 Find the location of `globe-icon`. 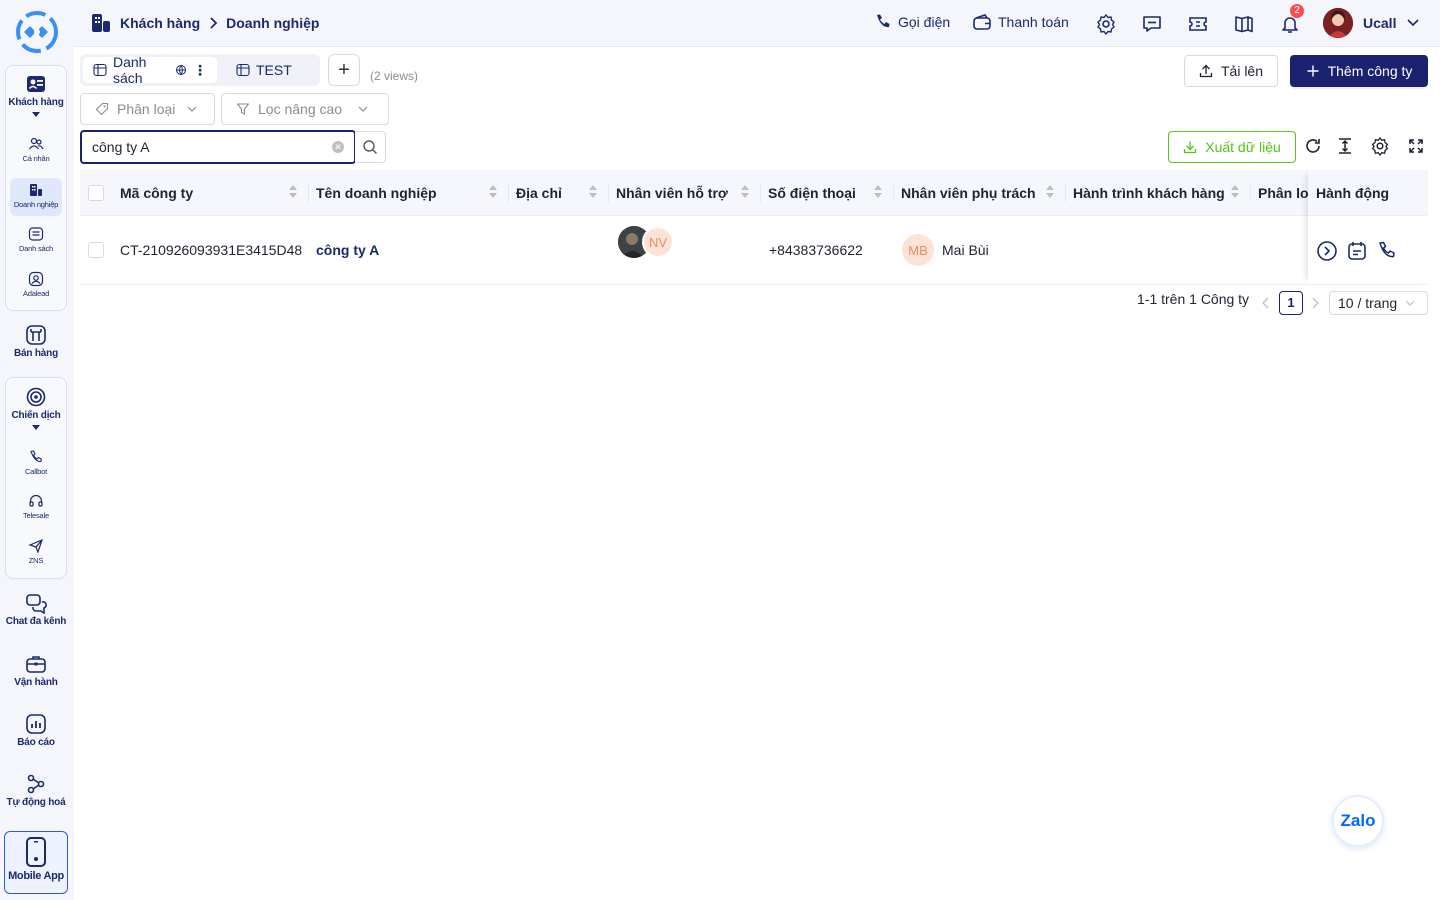

globe-icon is located at coordinates (181, 70).